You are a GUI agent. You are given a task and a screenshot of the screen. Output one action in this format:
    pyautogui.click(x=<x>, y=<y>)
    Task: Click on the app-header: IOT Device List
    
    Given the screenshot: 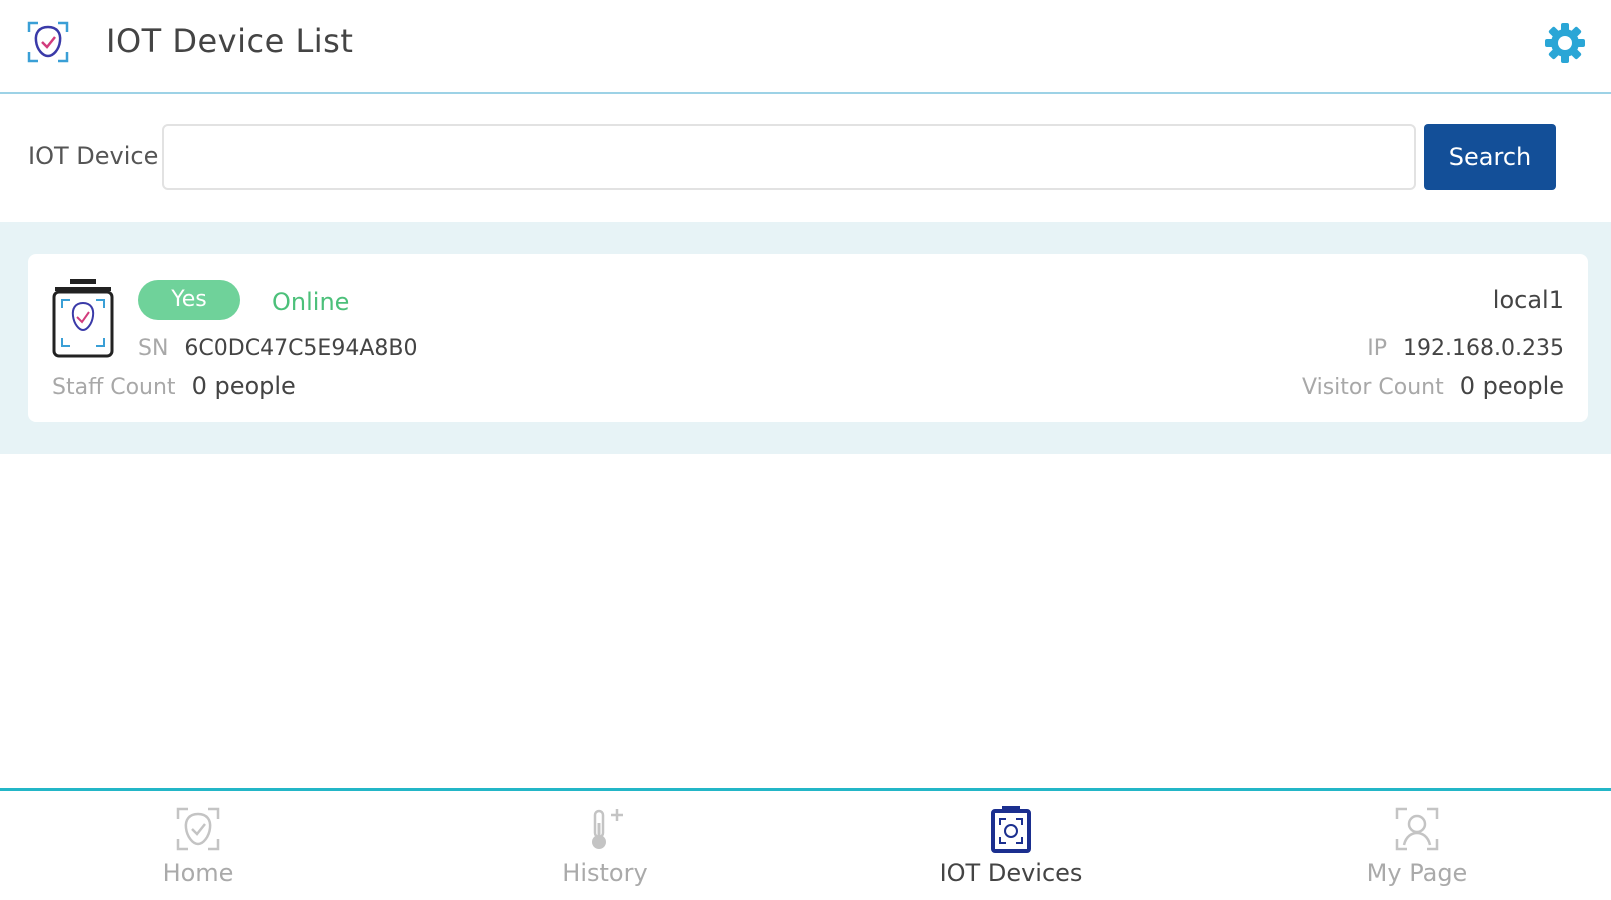 What is the action you would take?
    pyautogui.click(x=805, y=47)
    